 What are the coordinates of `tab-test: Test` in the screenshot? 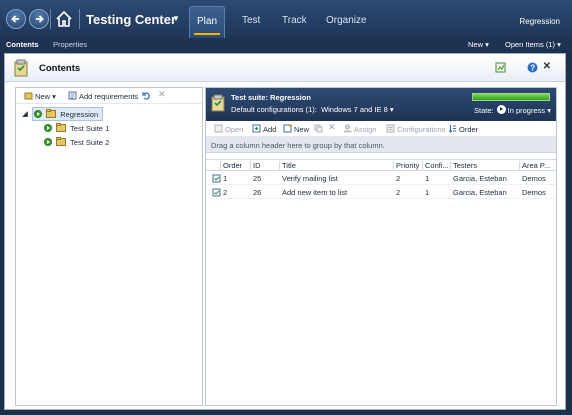 It's located at (251, 20).